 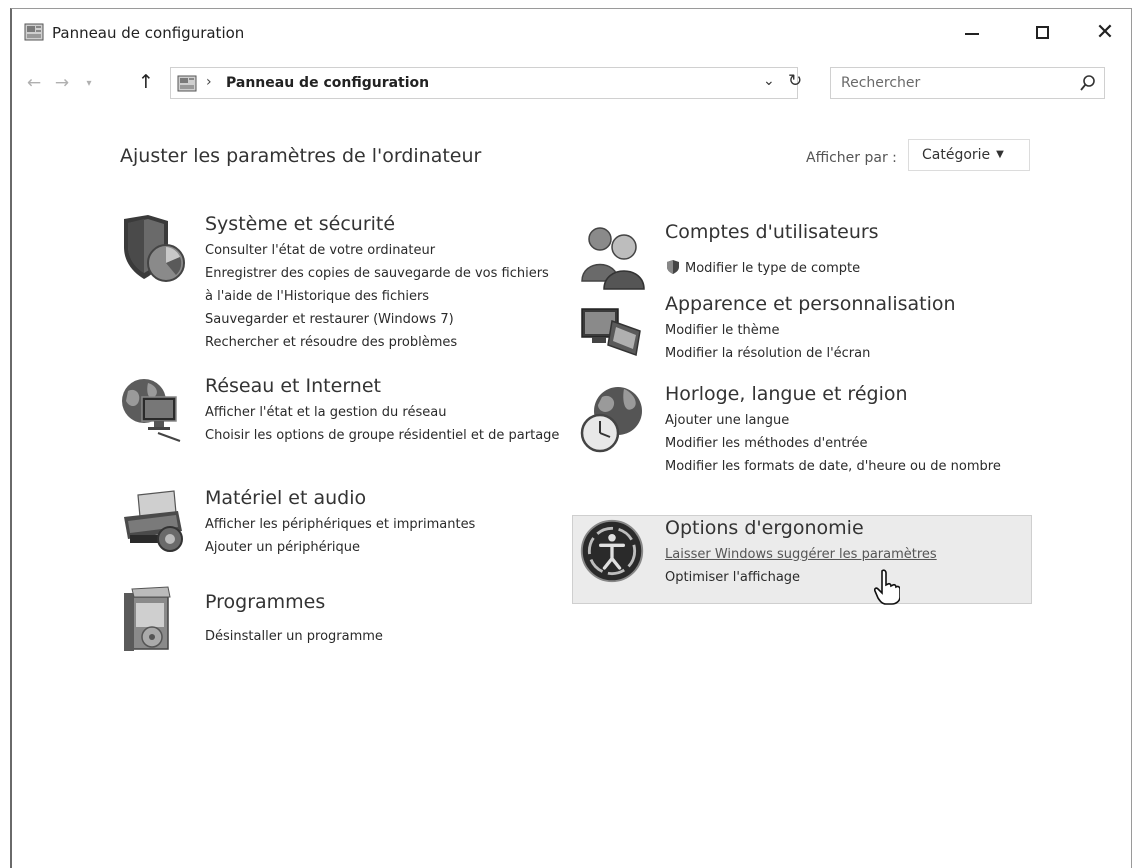 I want to click on forward-arrow-icon: →, so click(x=62, y=83).